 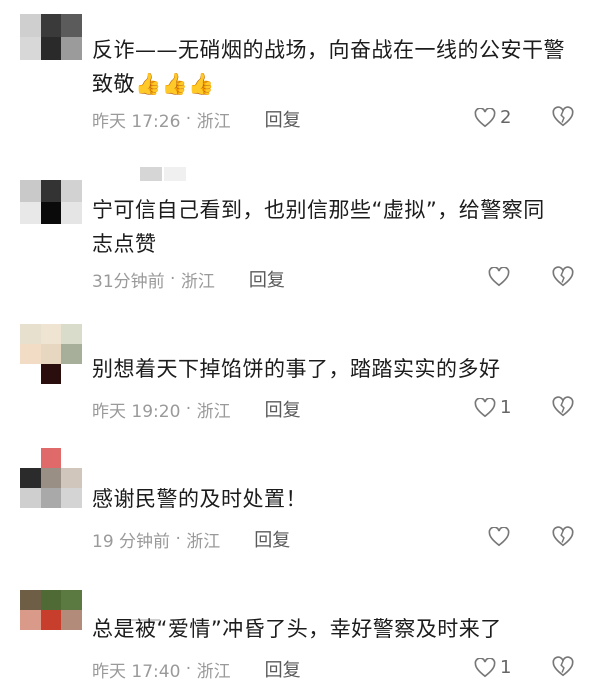 What do you see at coordinates (131, 541) in the screenshot?
I see `comment-time: 19 分钟前` at bounding box center [131, 541].